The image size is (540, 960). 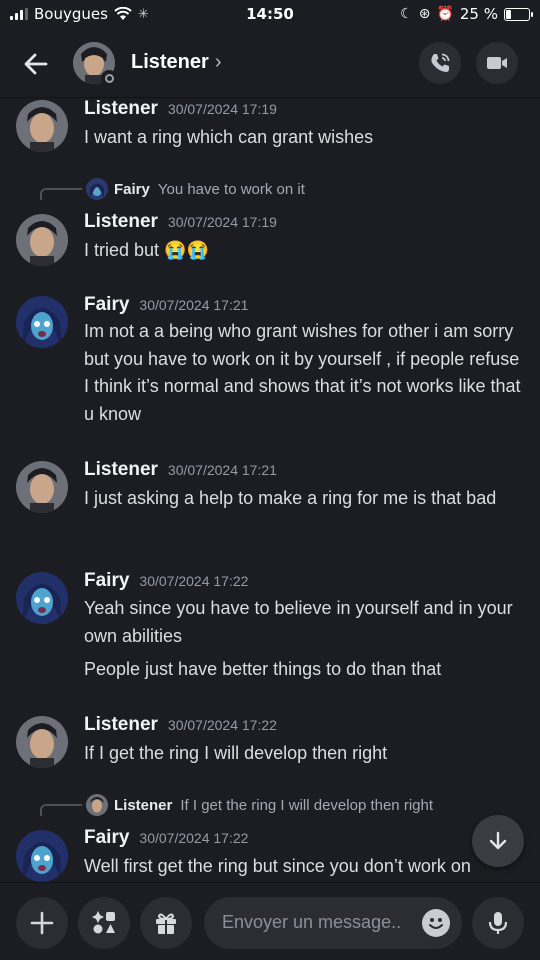 What do you see at coordinates (406, 14) in the screenshot?
I see `moon-icon: ☾` at bounding box center [406, 14].